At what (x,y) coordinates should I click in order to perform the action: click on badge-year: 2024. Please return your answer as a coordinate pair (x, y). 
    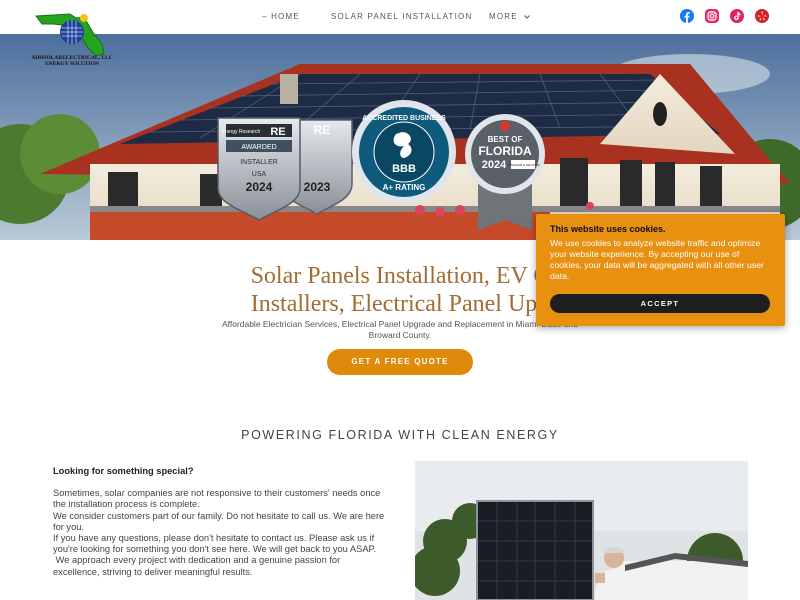
    Looking at the image, I should click on (259, 187).